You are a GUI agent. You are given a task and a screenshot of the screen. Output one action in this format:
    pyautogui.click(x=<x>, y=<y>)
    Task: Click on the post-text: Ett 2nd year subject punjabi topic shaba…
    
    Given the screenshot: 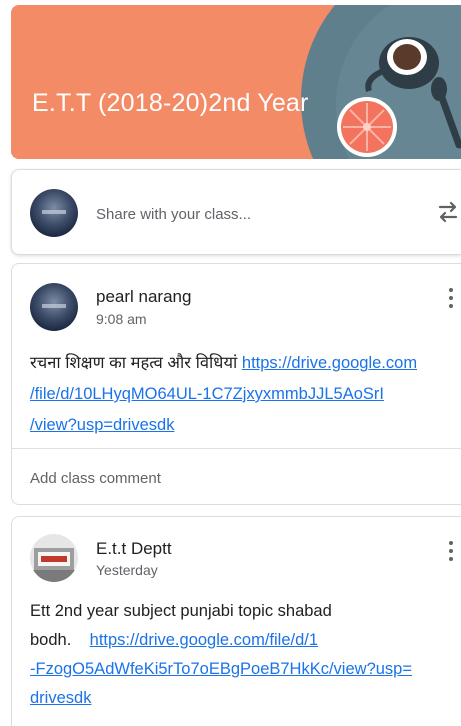 What is the action you would take?
    pyautogui.click(x=181, y=611)
    